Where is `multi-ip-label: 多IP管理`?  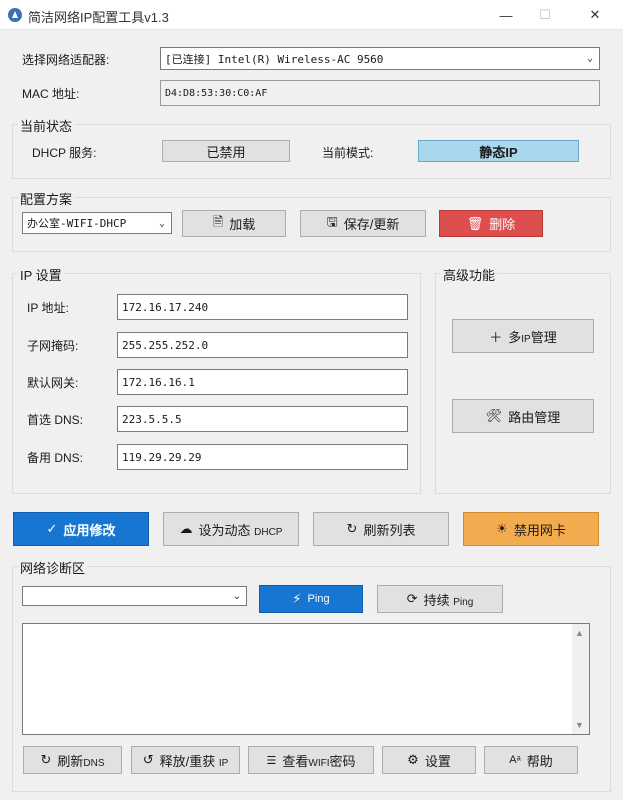 multi-ip-label: 多IP管理 is located at coordinates (532, 337).